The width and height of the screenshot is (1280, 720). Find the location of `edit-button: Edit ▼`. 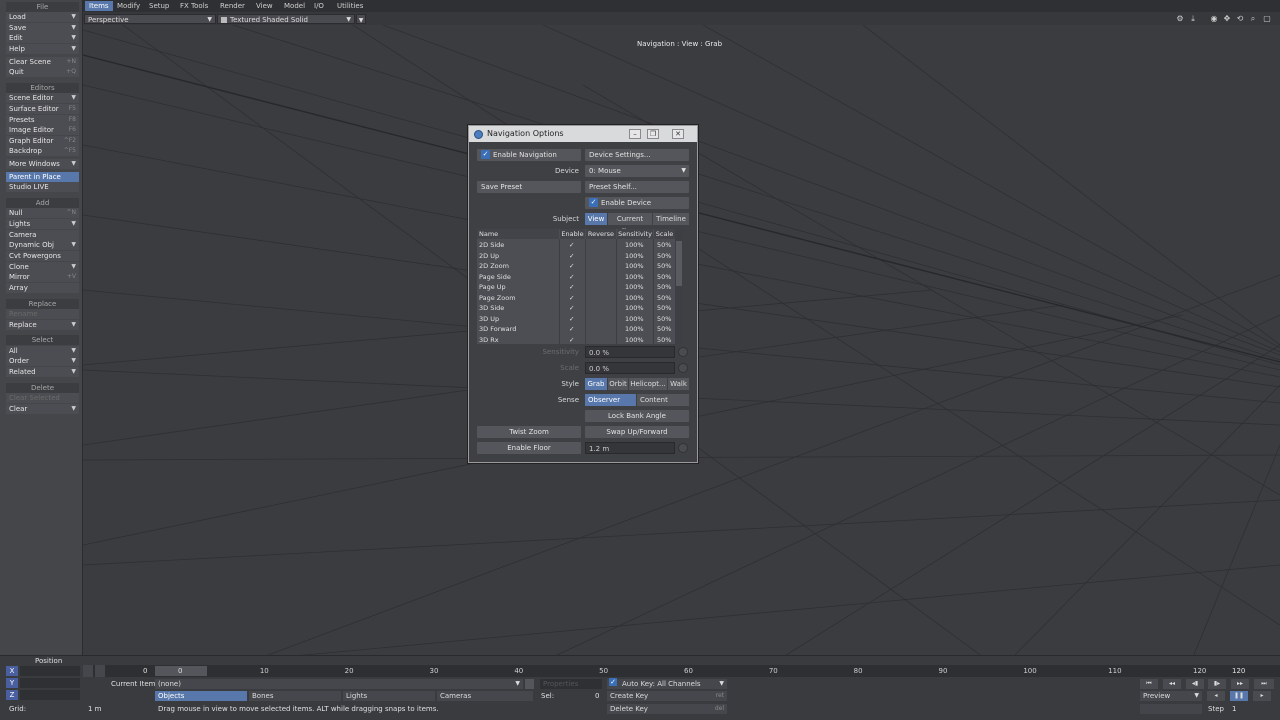

edit-button: Edit ▼ is located at coordinates (42, 38).